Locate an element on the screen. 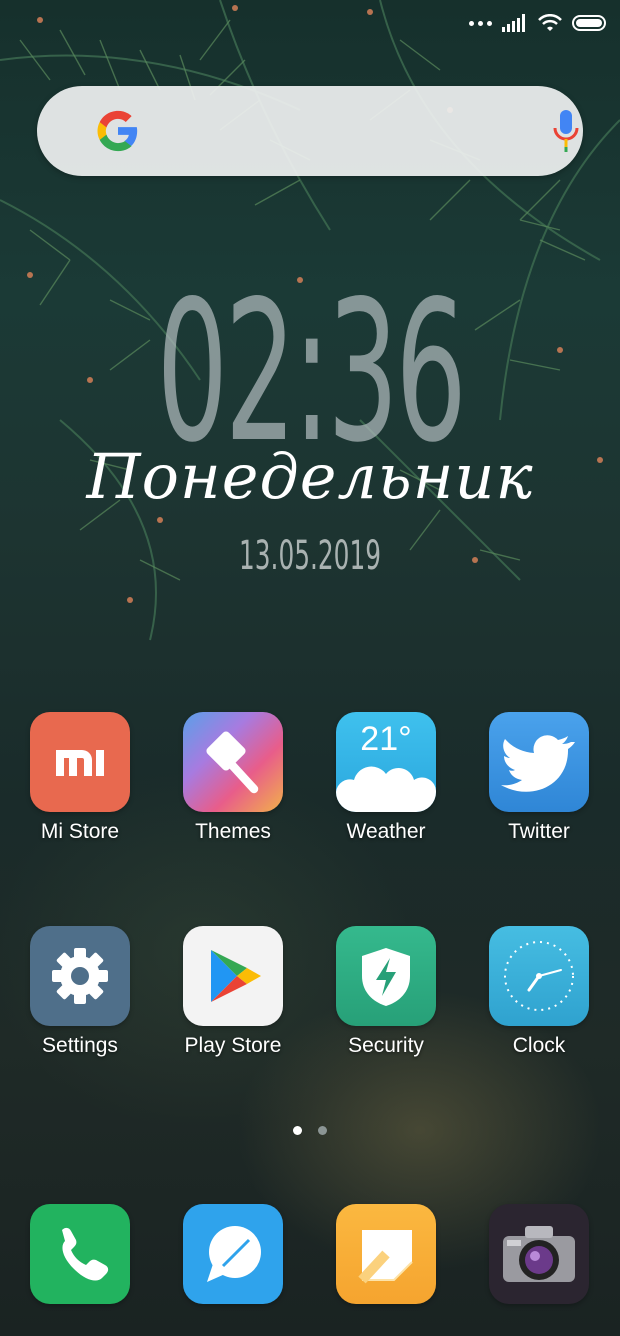  app-security: Security is located at coordinates (386, 992).